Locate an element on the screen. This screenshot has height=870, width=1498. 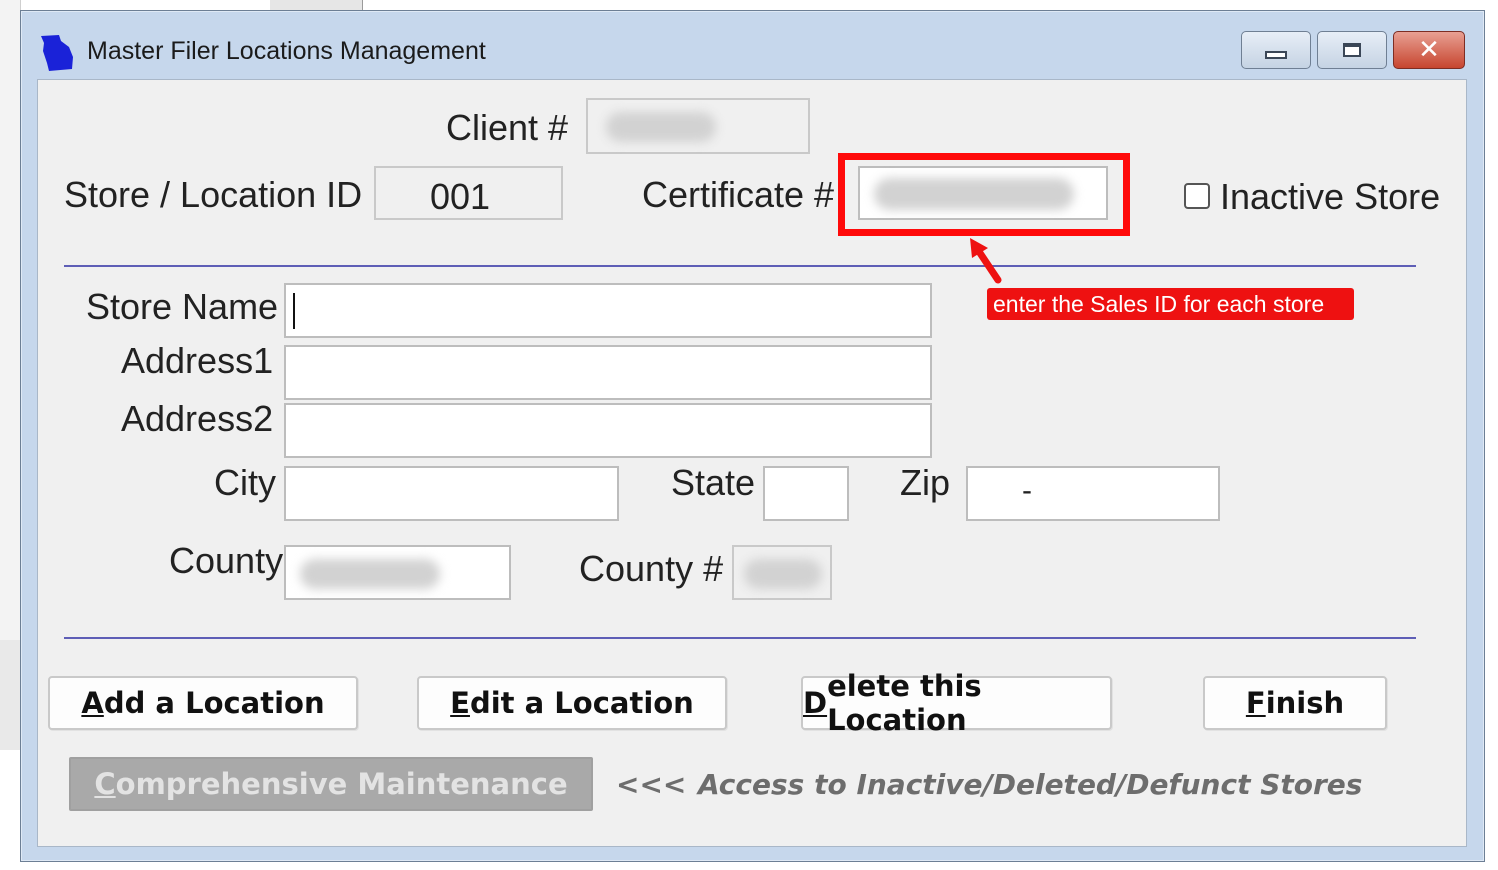
address1-label: Address1 is located at coordinates (197, 360).